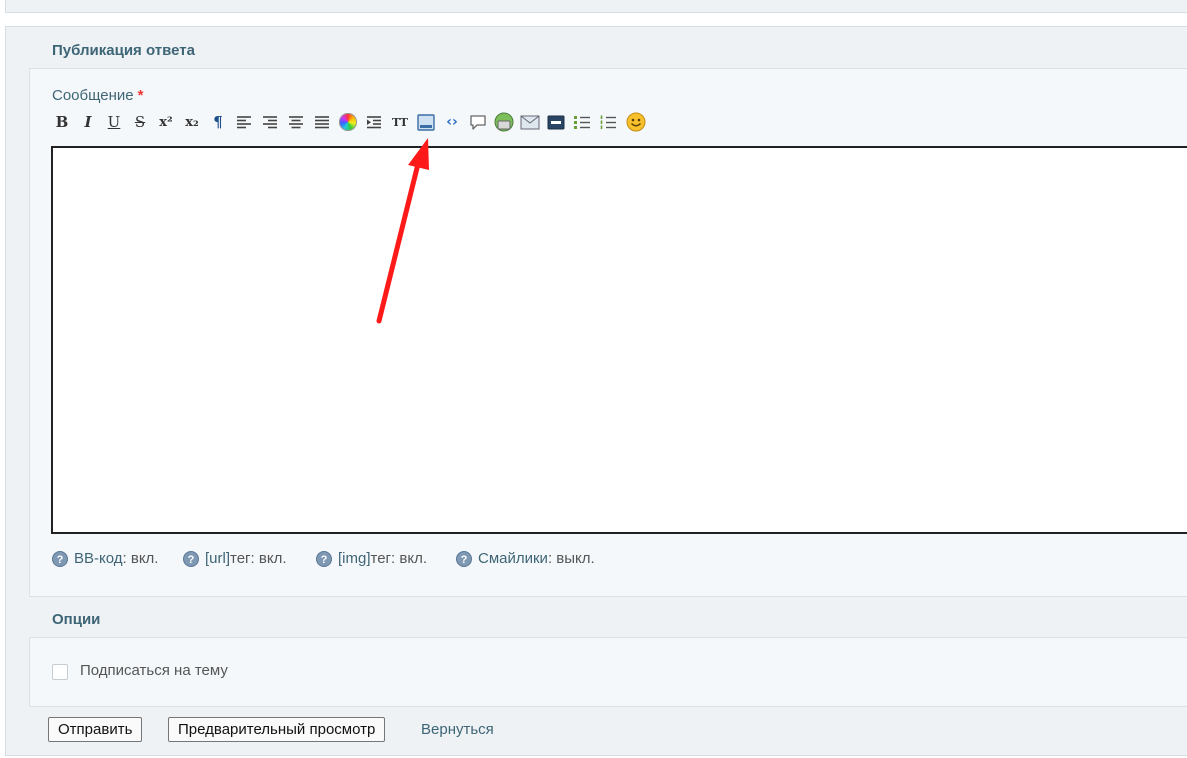  I want to click on img-tag-status: ? [img] тег: вкл., so click(371, 558).